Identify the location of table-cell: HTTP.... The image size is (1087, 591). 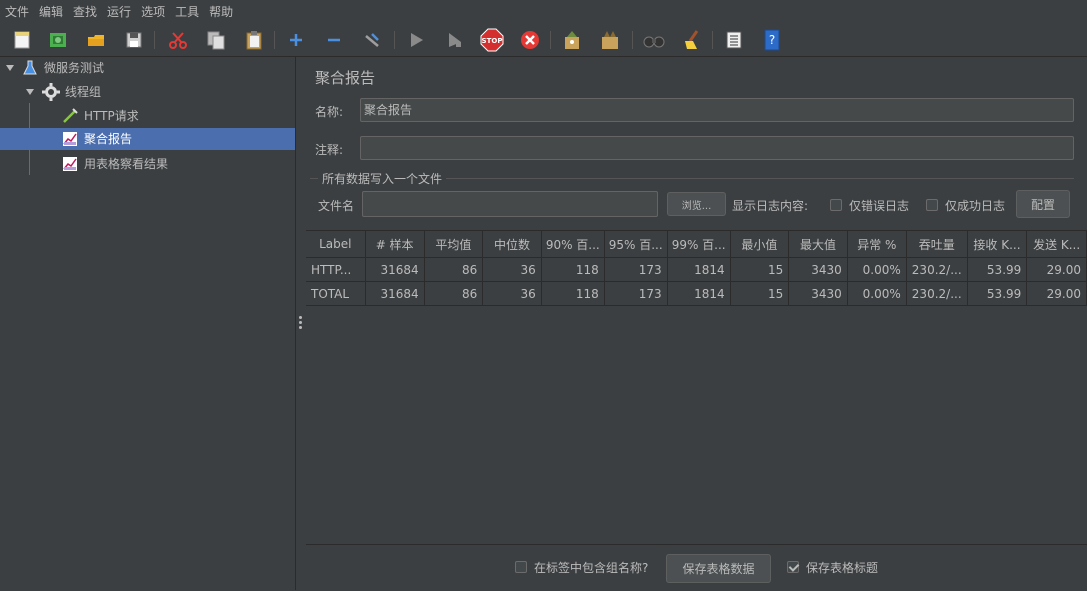
(336, 269).